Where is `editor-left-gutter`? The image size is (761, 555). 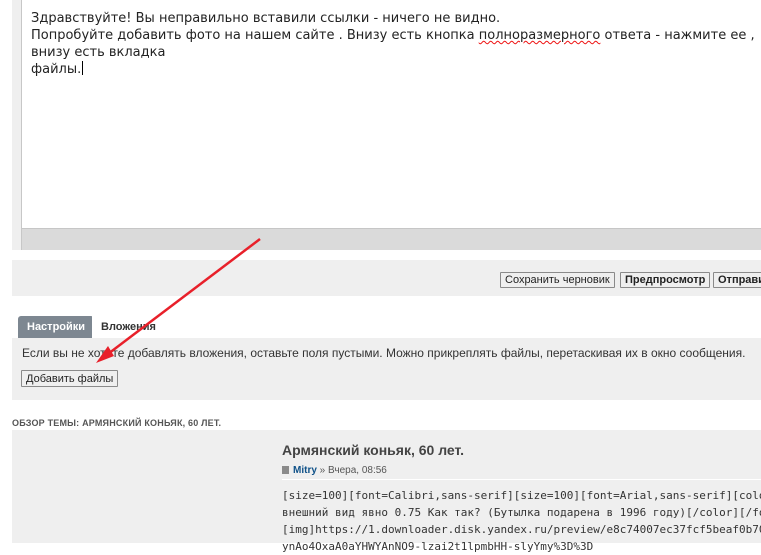 editor-left-gutter is located at coordinates (16, 125).